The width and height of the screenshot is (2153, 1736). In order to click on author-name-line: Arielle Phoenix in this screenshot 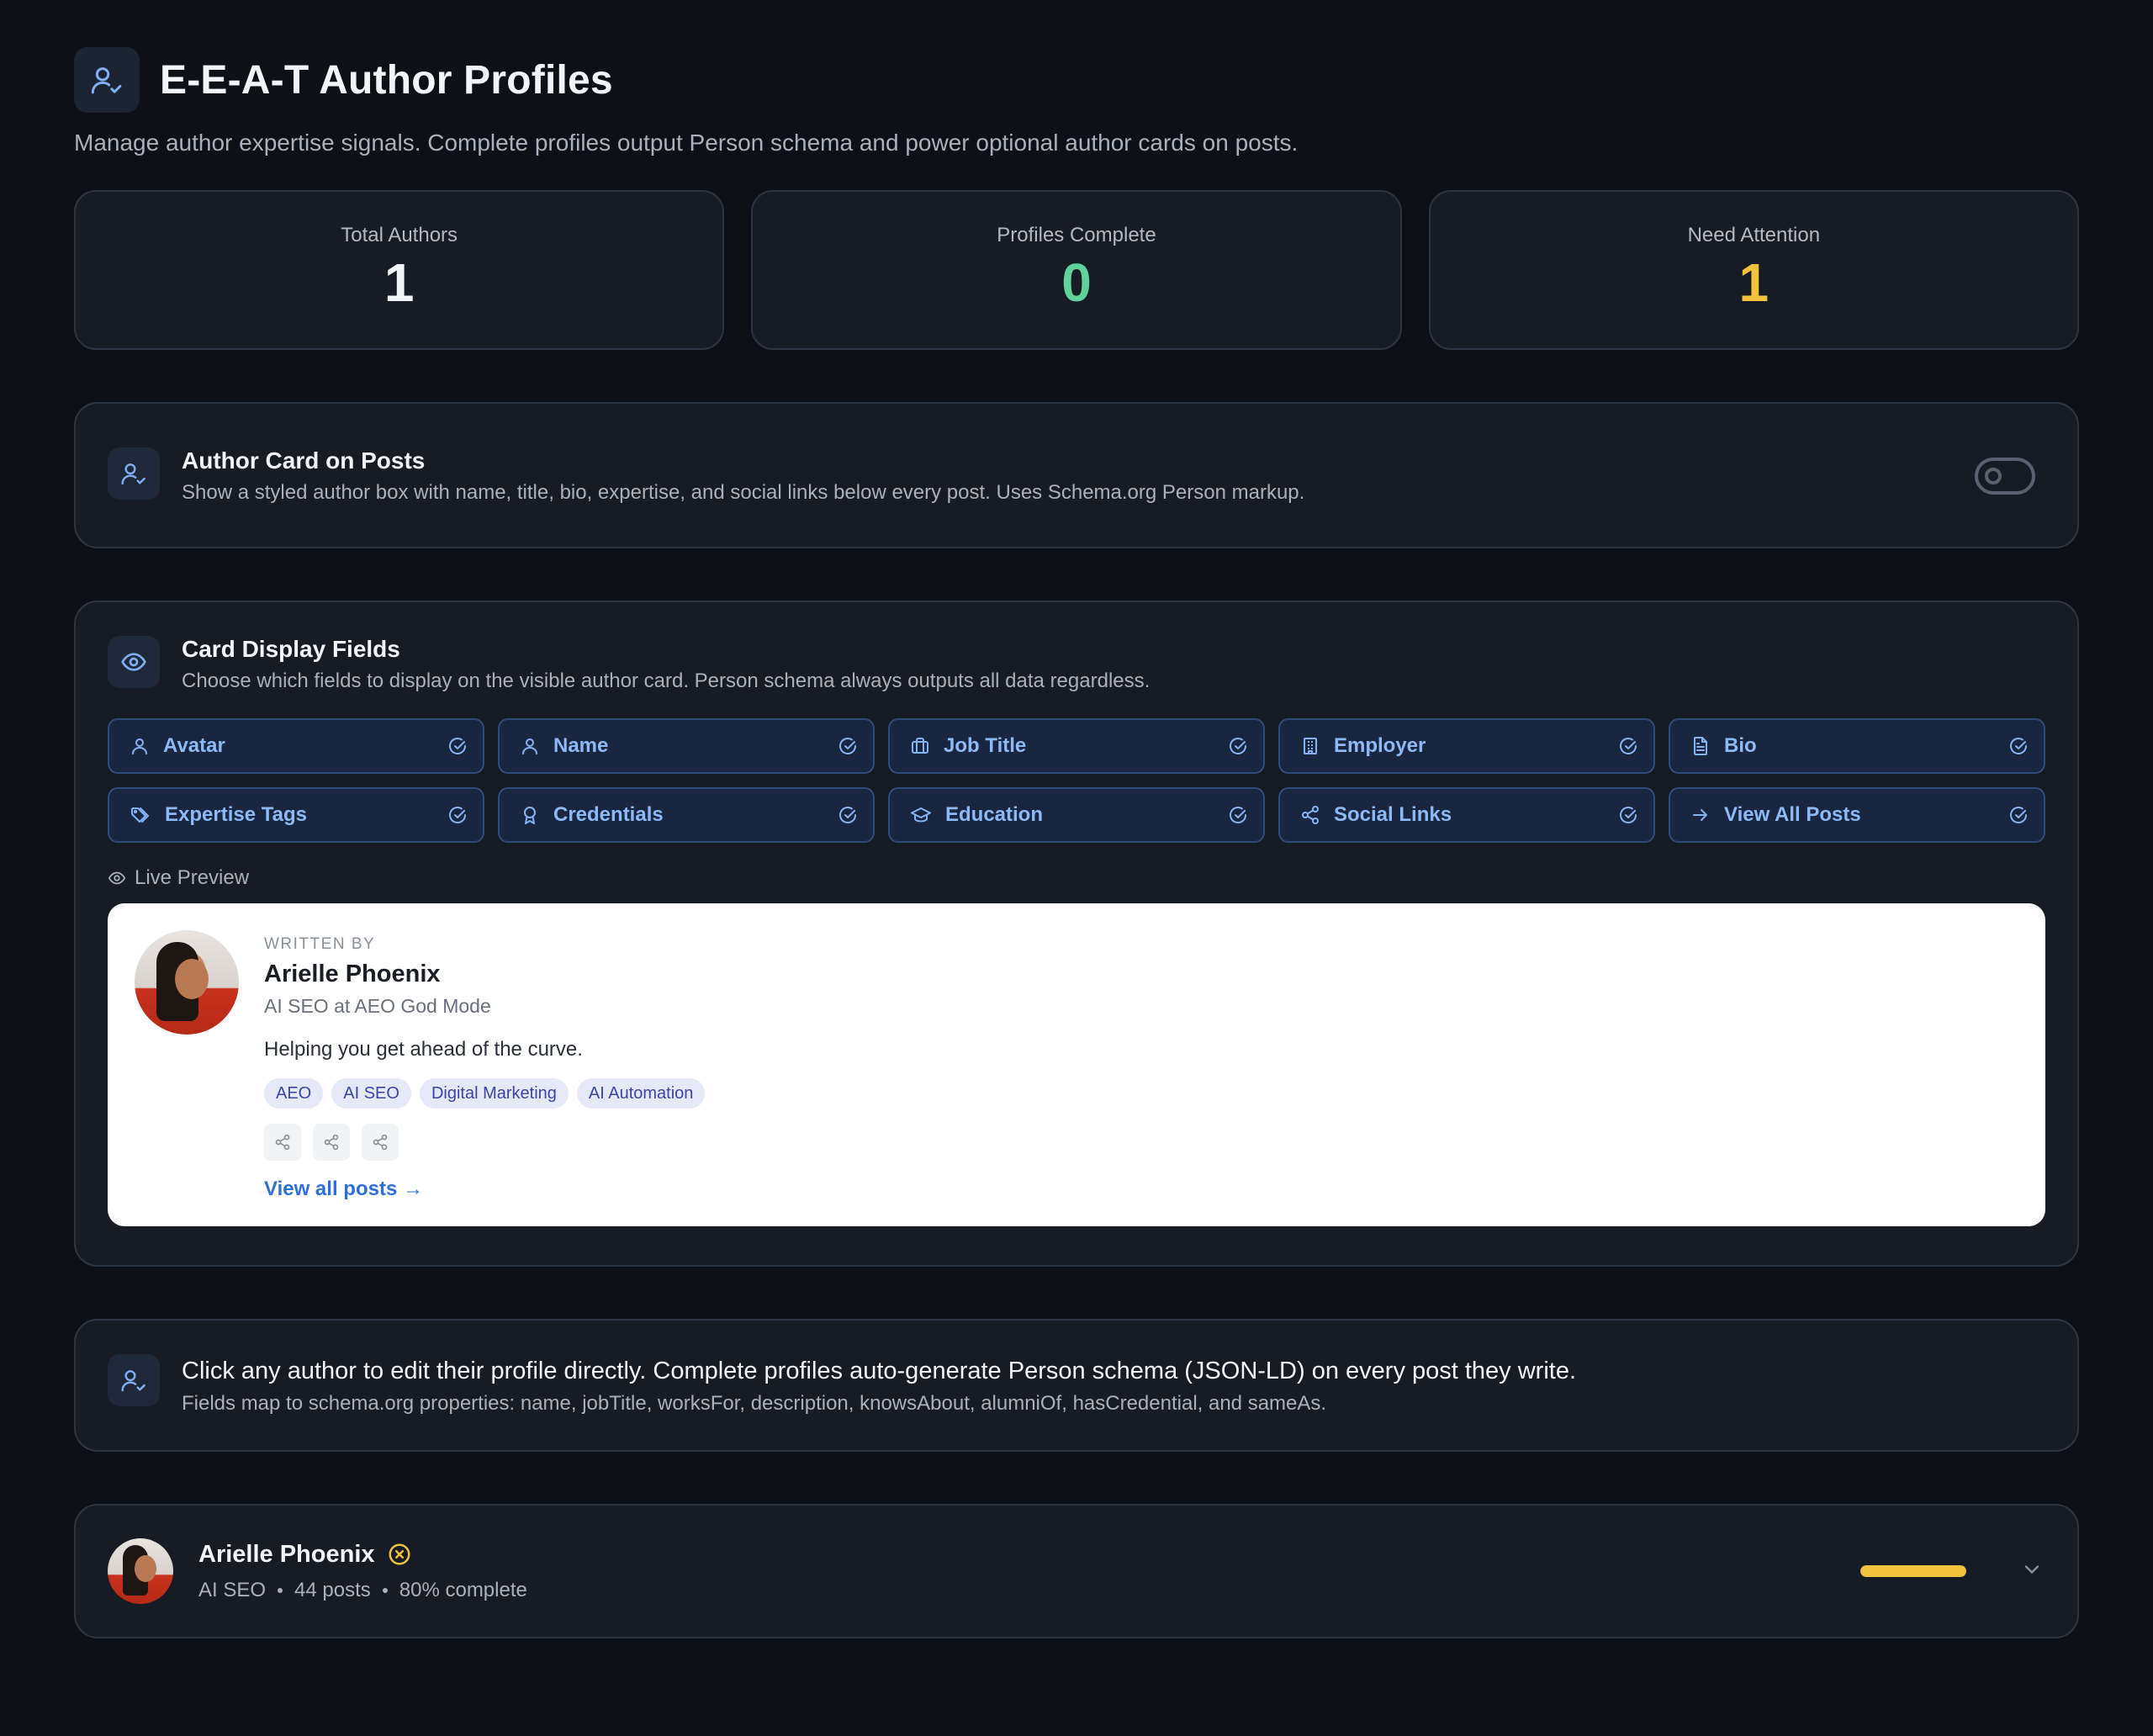, I will do `click(1029, 1555)`.